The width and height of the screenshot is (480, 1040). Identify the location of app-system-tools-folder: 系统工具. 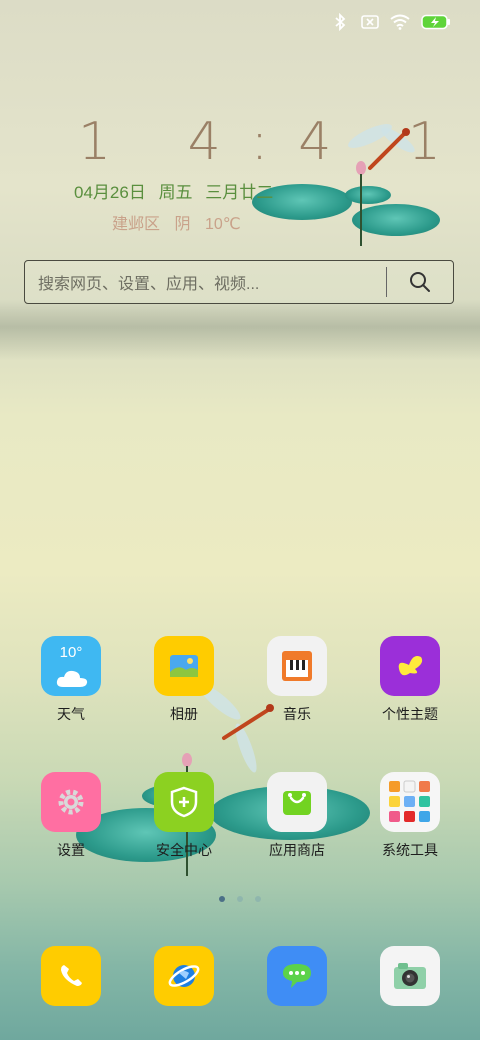
(410, 816).